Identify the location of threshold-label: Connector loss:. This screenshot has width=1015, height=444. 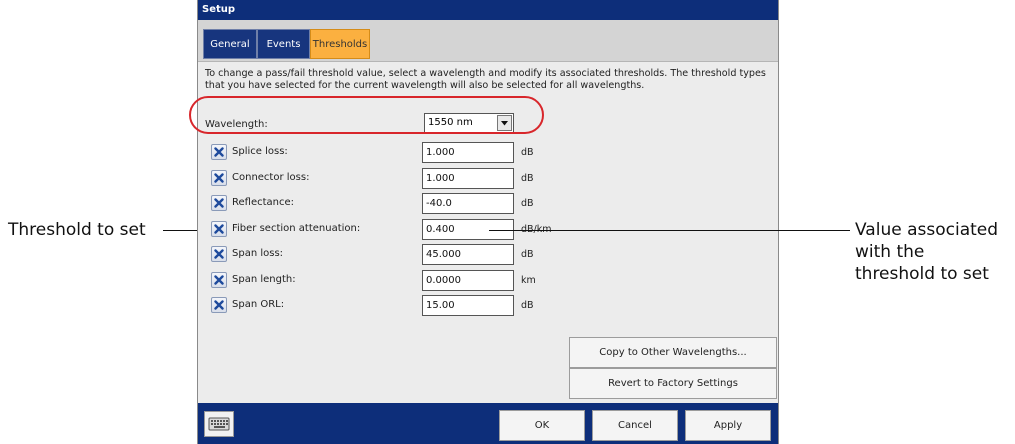
(271, 177).